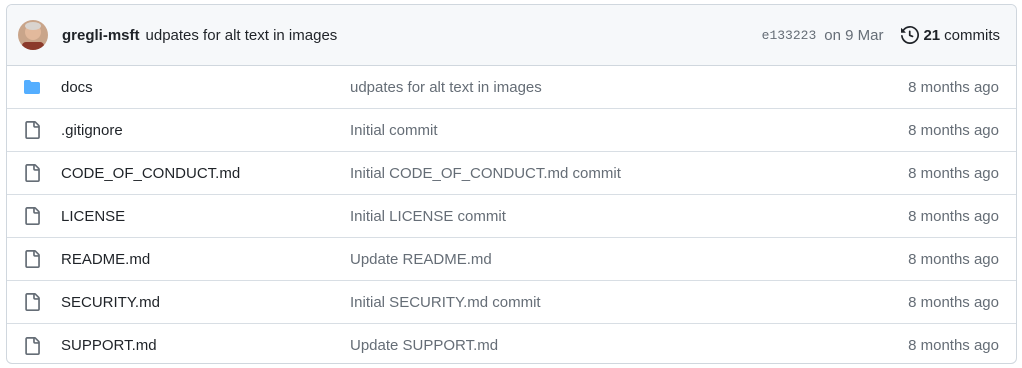 This screenshot has height=368, width=1022. Describe the element at coordinates (242, 35) in the screenshot. I see `commit-message-link: udpates for alt text in images` at that location.